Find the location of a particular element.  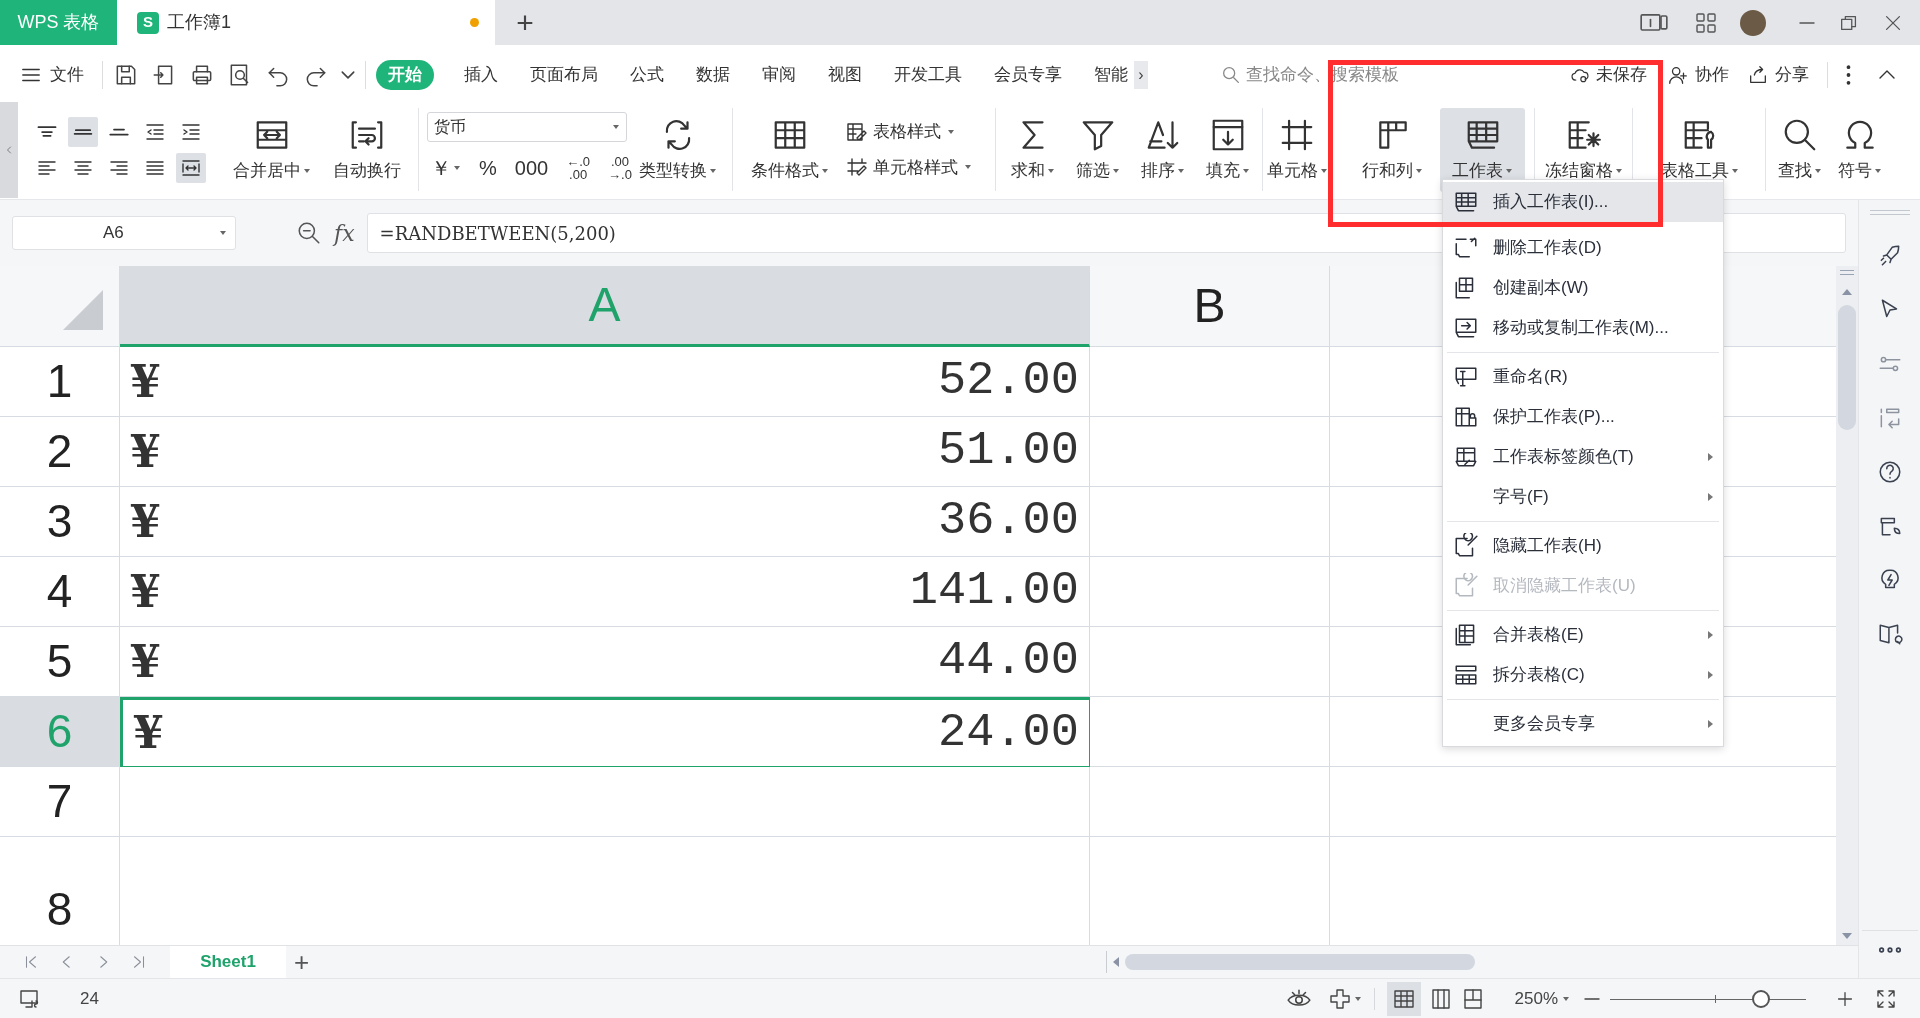

style-button: 单元格样式 is located at coordinates (917, 167).